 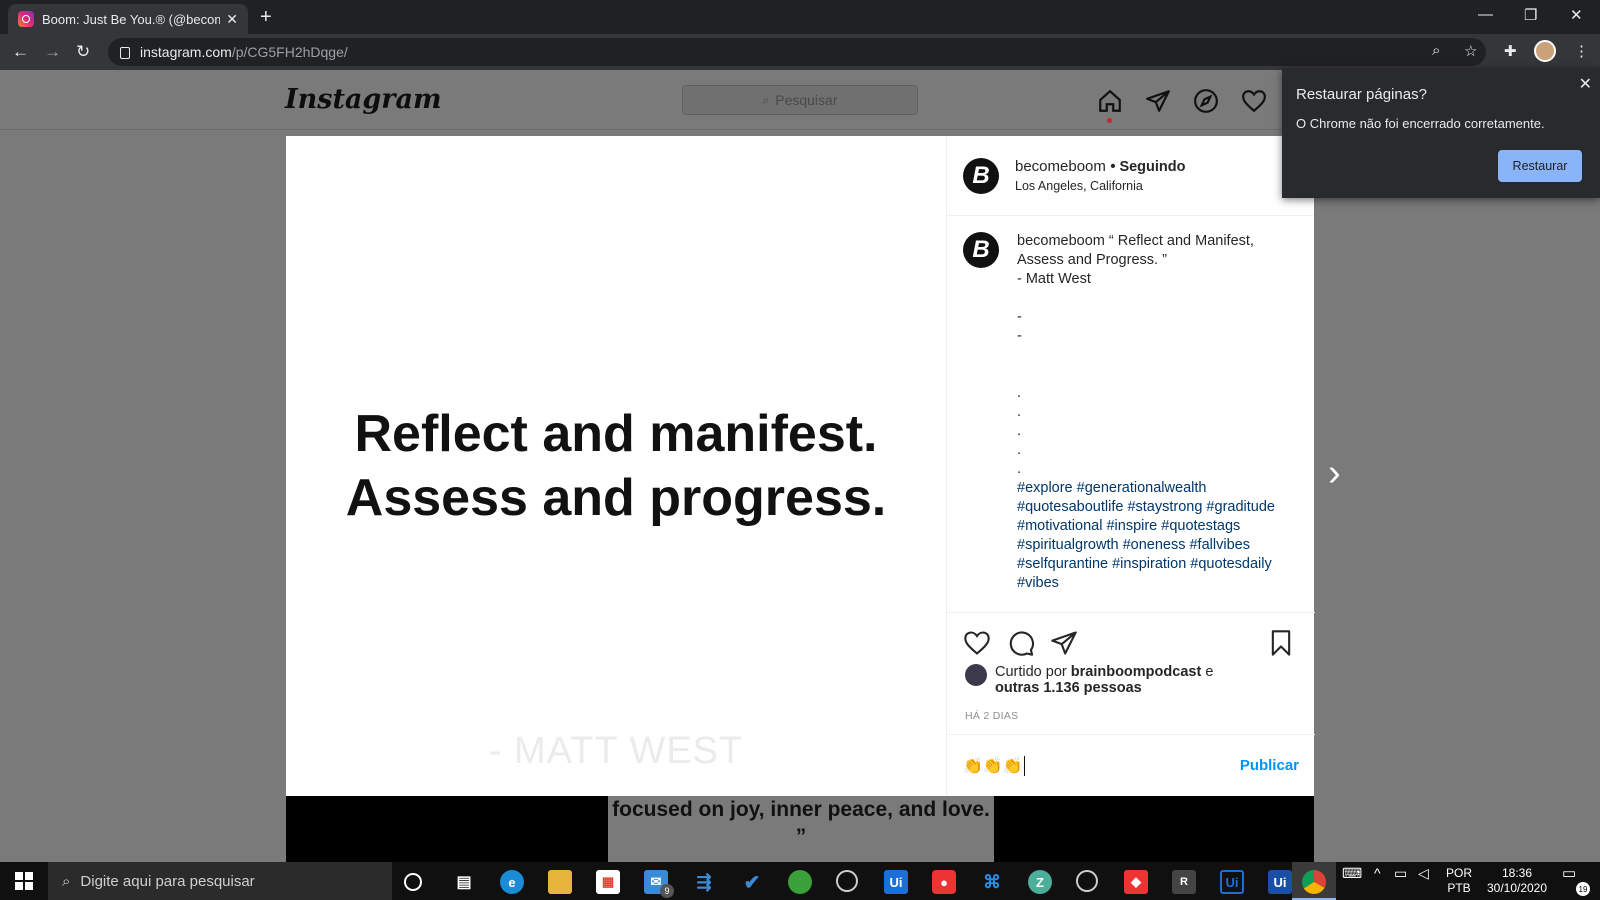 What do you see at coordinates (1087, 881) in the screenshot?
I see `settings-gear-icon` at bounding box center [1087, 881].